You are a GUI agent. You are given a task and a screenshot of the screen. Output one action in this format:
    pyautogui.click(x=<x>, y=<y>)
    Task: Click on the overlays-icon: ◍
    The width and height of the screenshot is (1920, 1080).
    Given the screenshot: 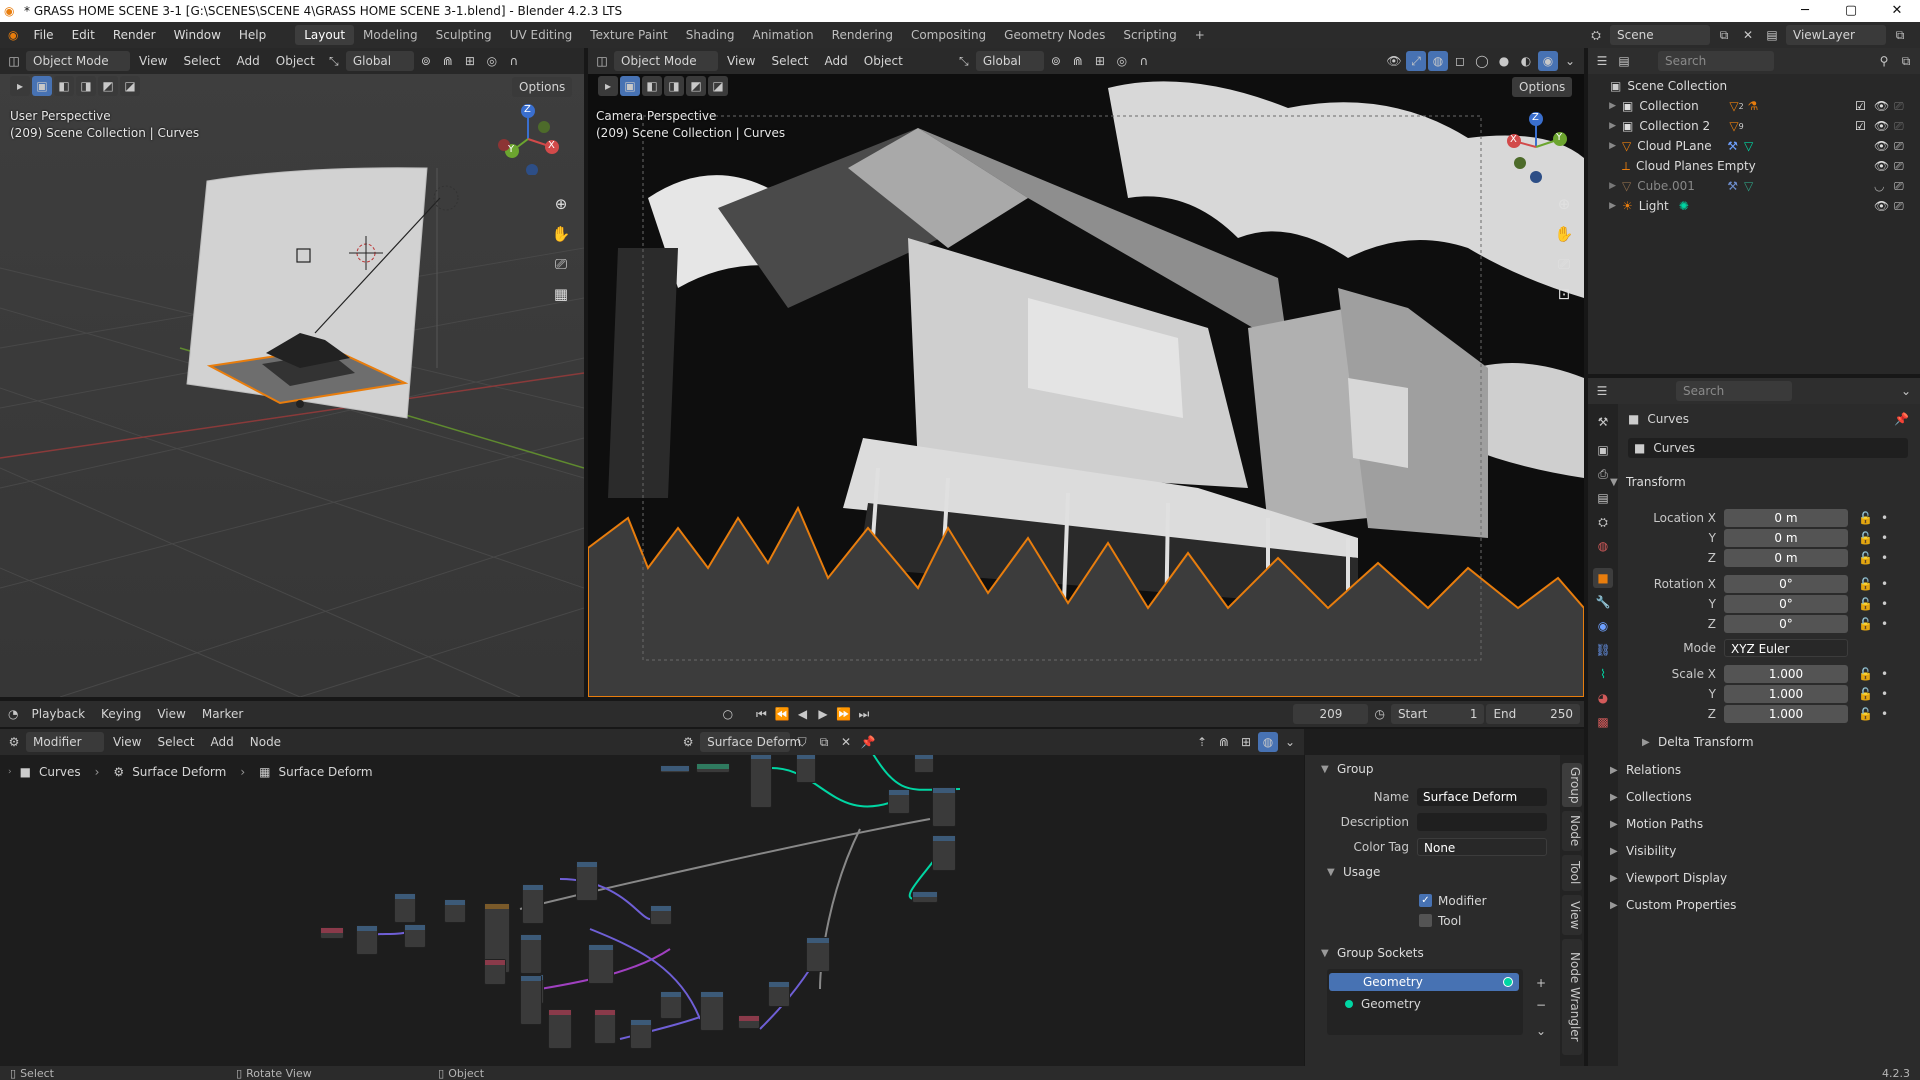 What is the action you would take?
    pyautogui.click(x=1438, y=61)
    